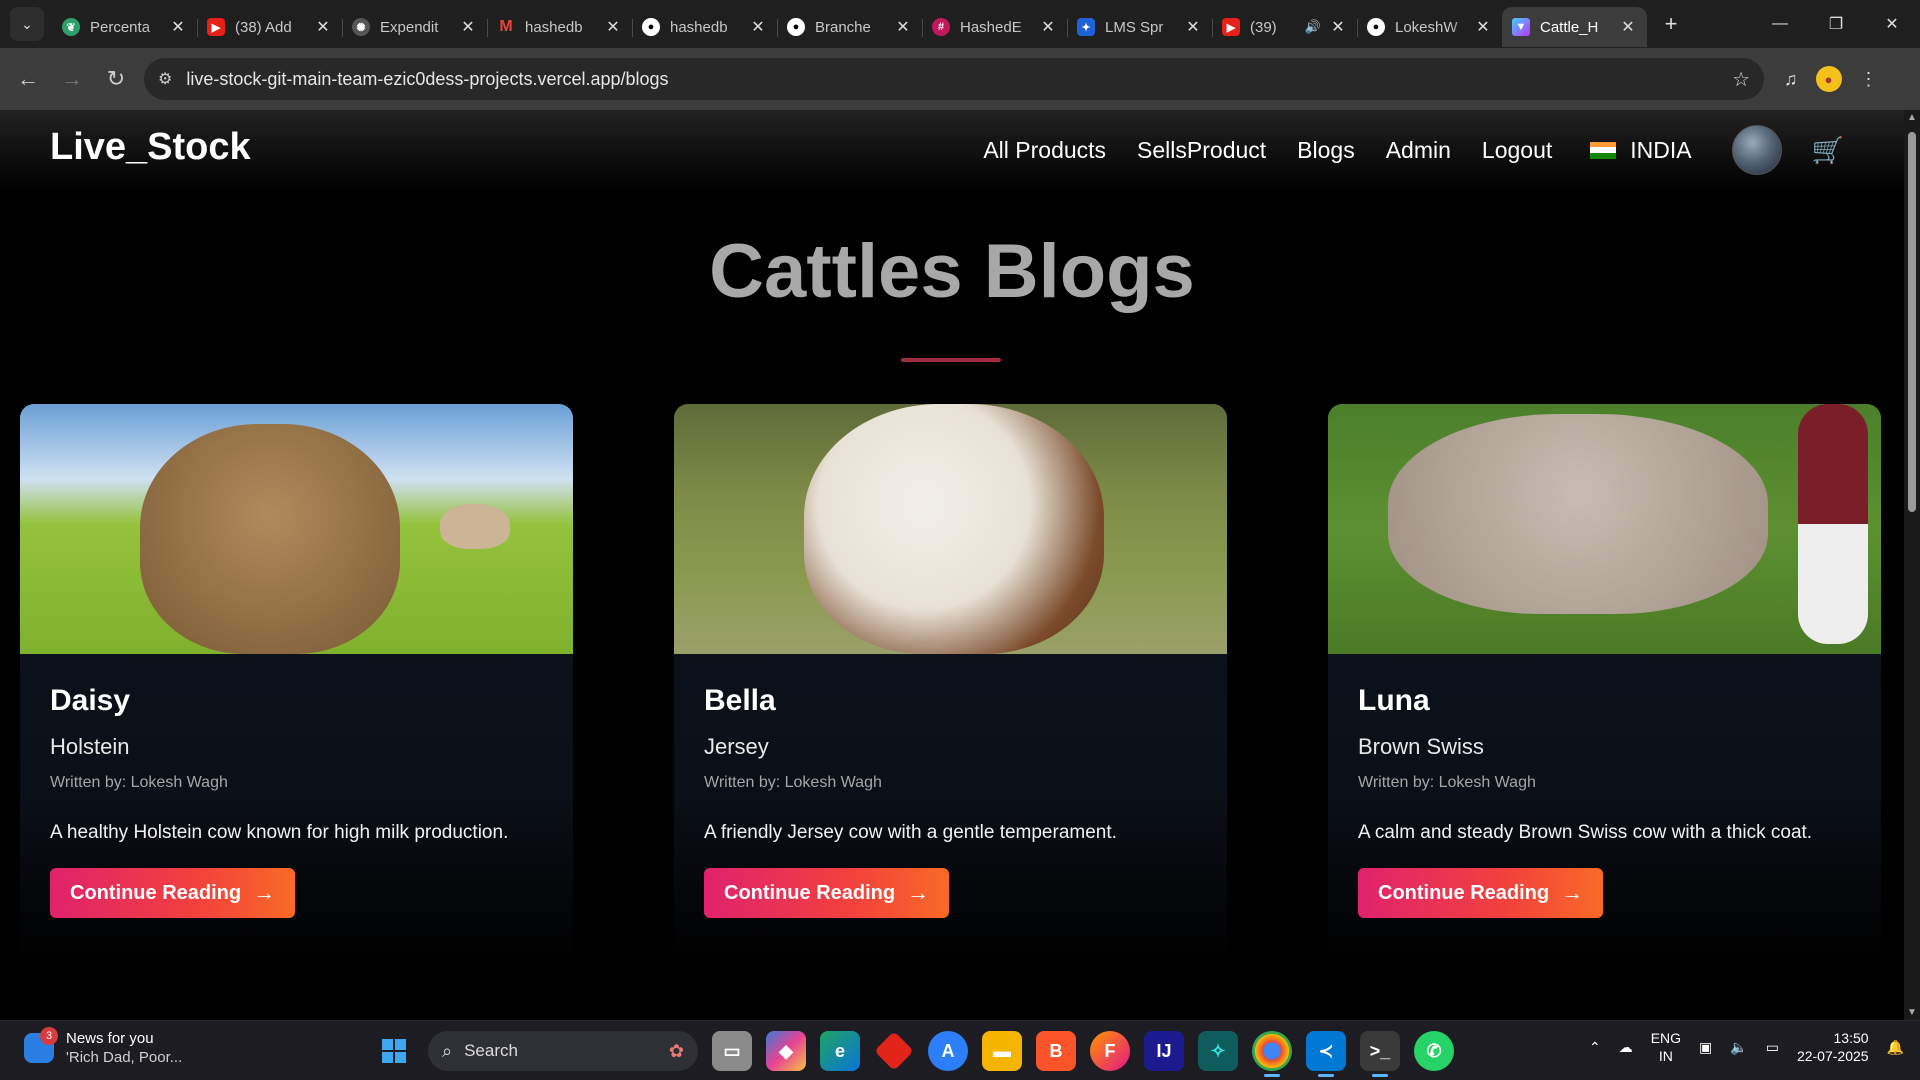 The height and width of the screenshot is (1080, 1920). I want to click on tab-search-button: ⌄, so click(27, 24).